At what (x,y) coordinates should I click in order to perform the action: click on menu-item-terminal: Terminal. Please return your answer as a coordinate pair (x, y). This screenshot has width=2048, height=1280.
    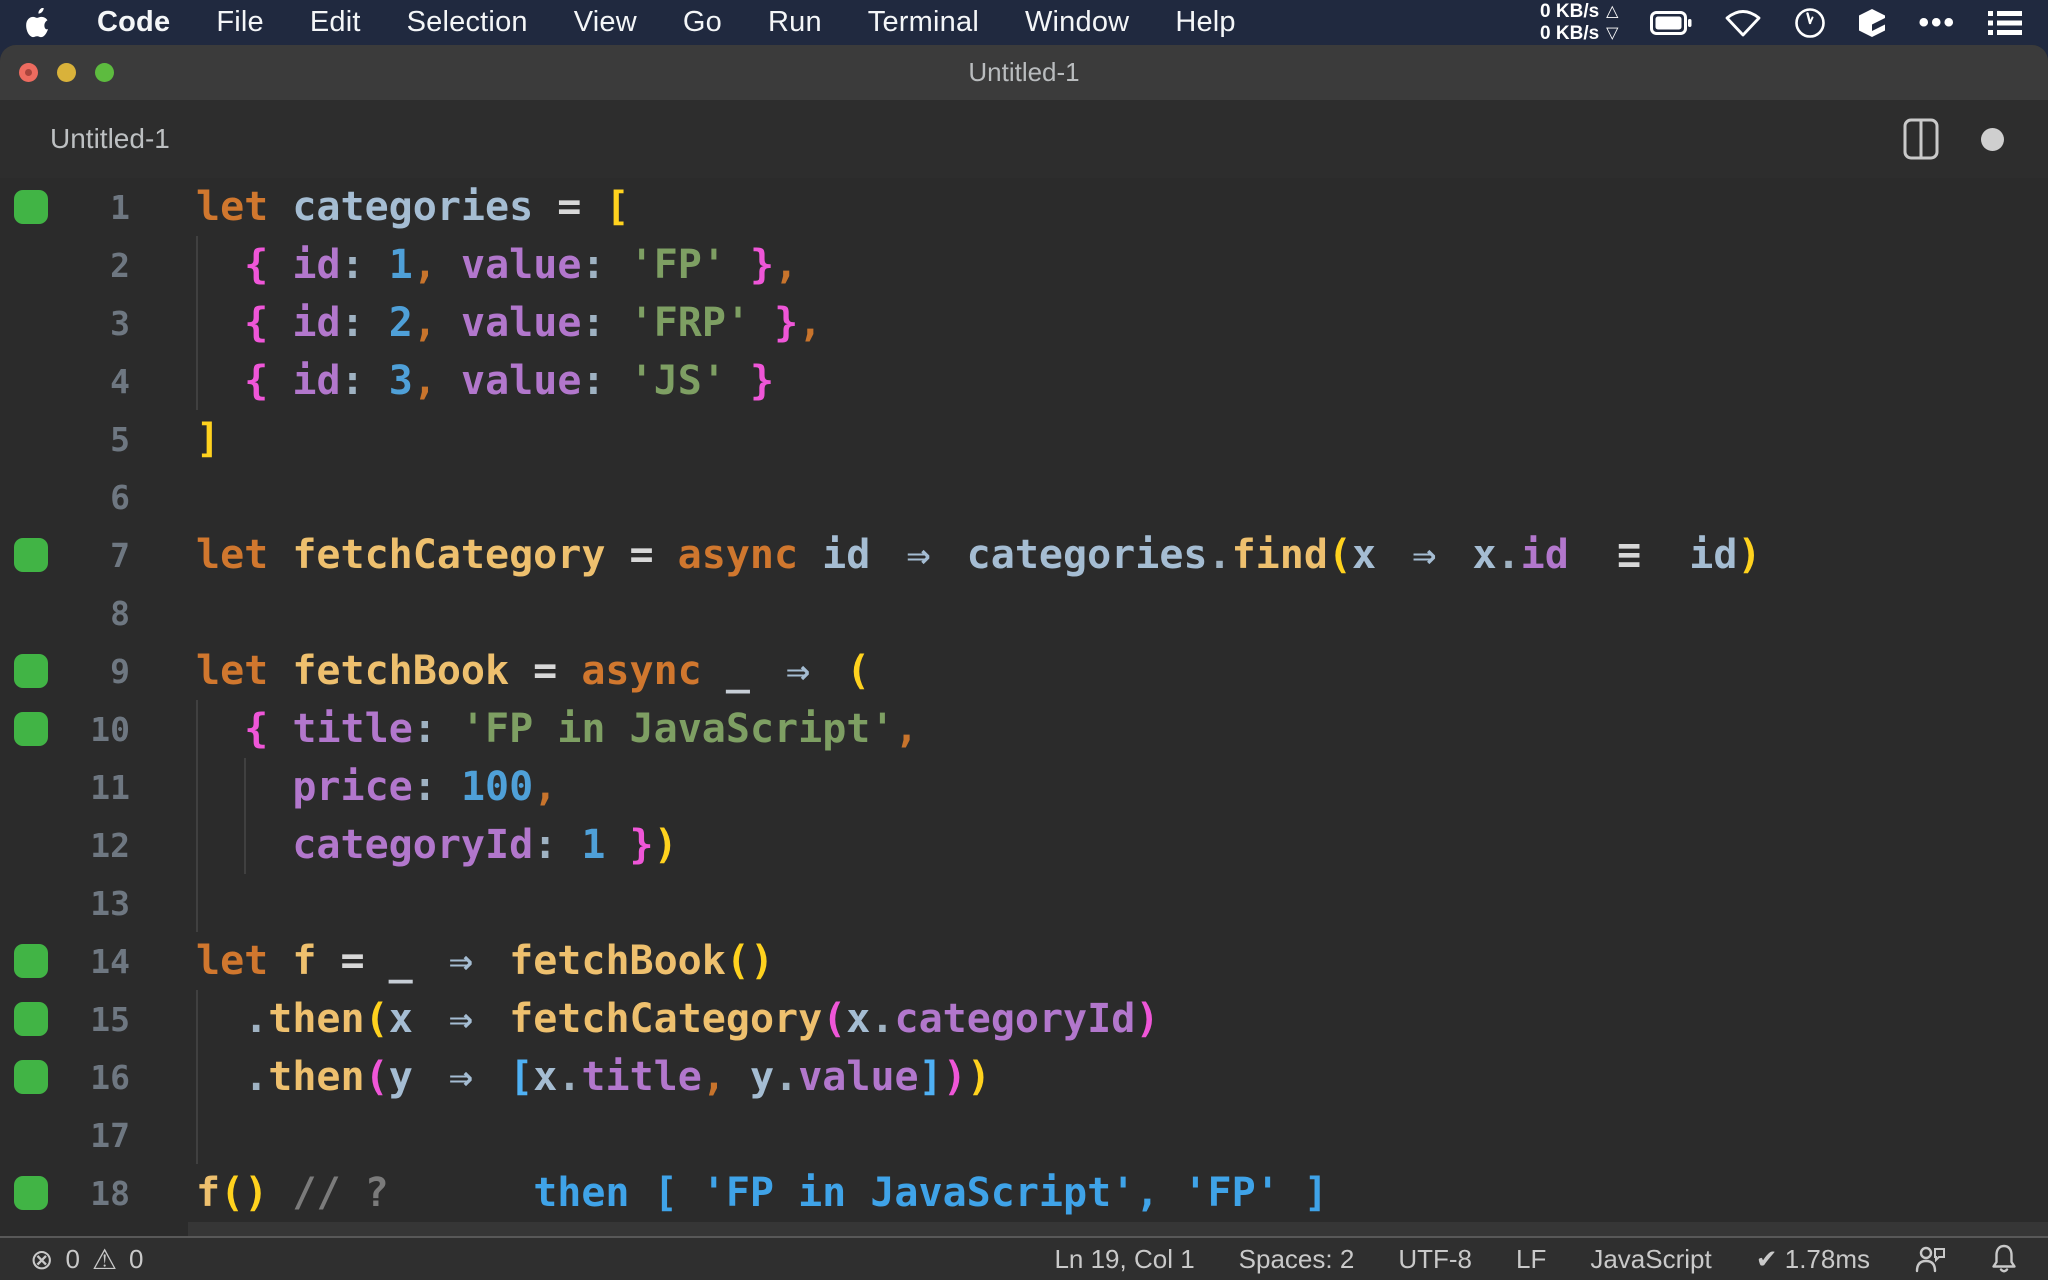
    Looking at the image, I should click on (923, 22).